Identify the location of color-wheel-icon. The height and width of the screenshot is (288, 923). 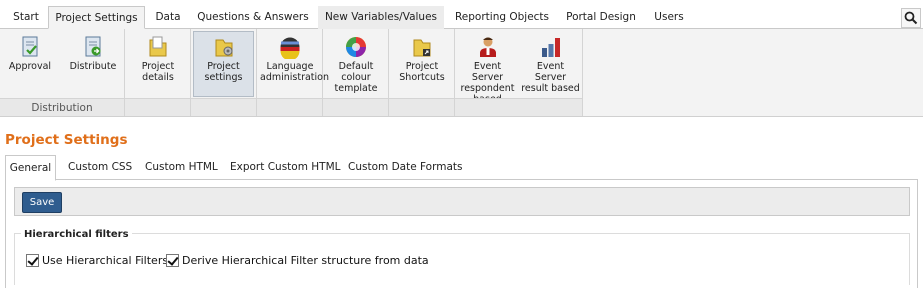
(356, 47).